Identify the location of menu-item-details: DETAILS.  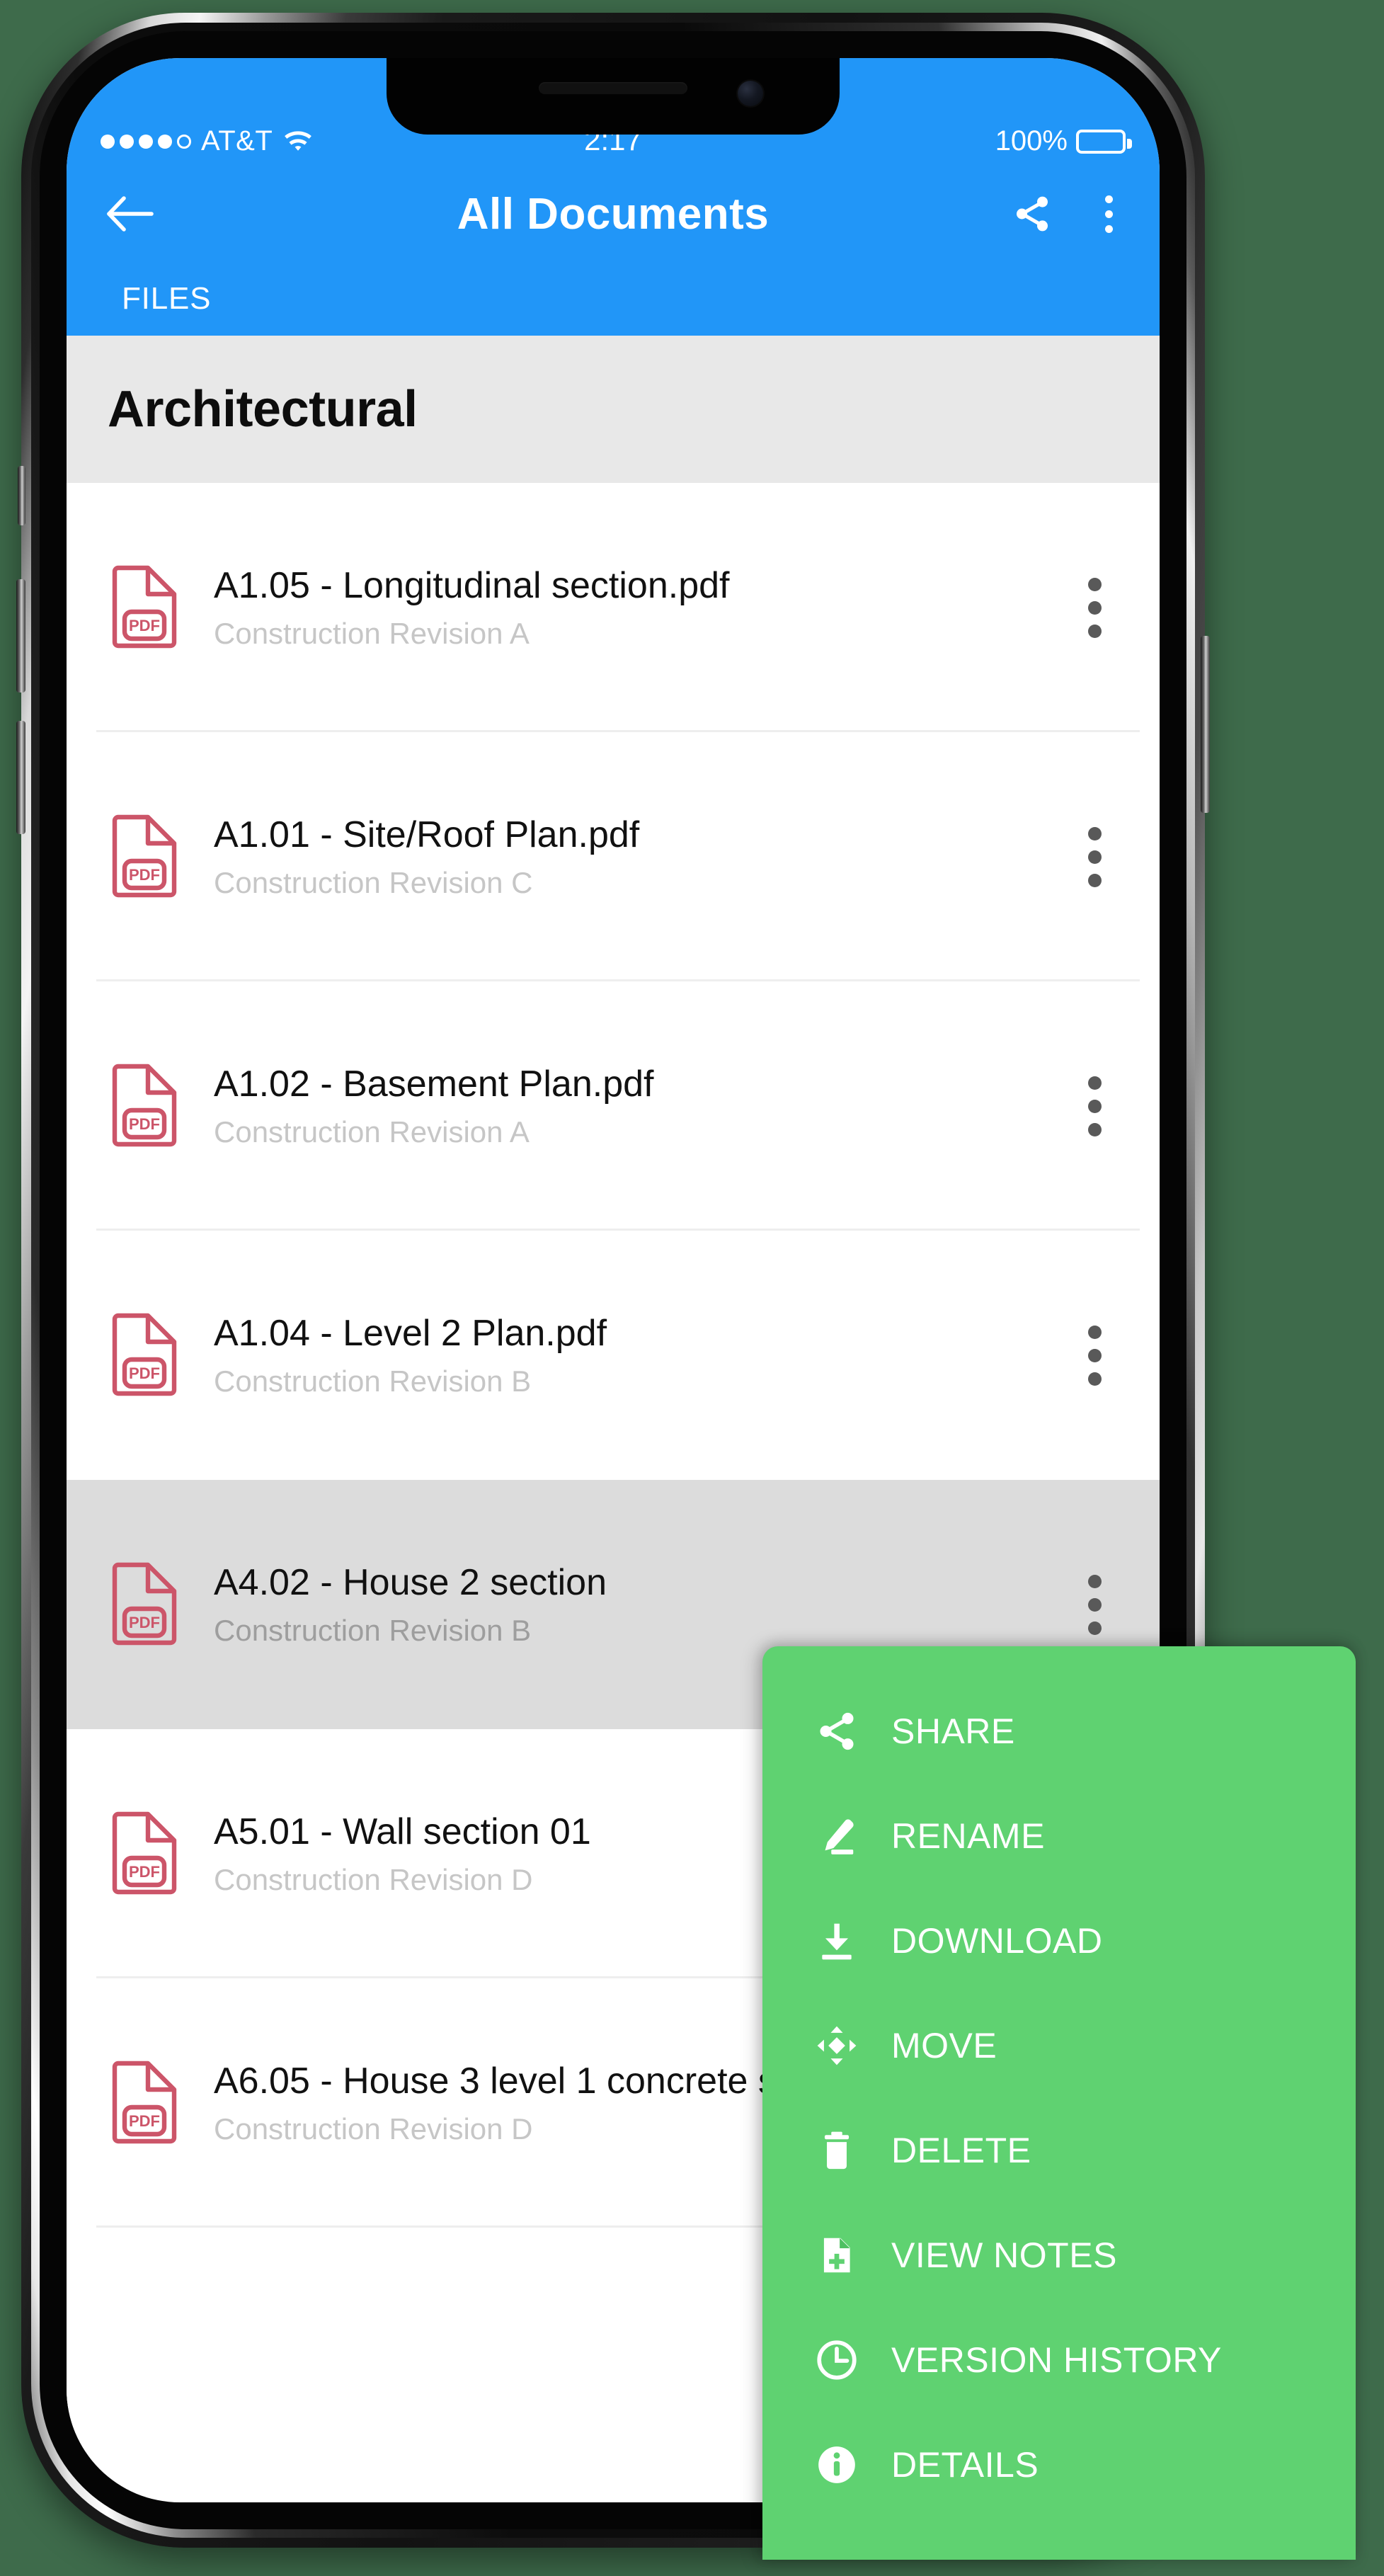
(1059, 2465).